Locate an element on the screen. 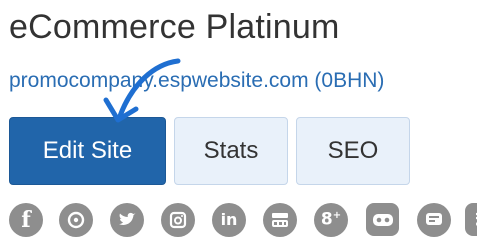 Image resolution: width=477 pixels, height=246 pixels. pinterest-icon is located at coordinates (76, 220).